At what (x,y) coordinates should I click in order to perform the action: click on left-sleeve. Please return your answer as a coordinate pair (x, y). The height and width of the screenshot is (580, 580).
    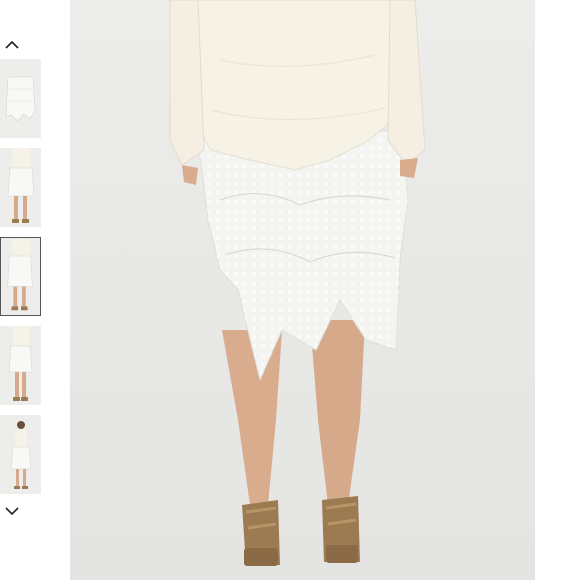
    Looking at the image, I should click on (187, 83).